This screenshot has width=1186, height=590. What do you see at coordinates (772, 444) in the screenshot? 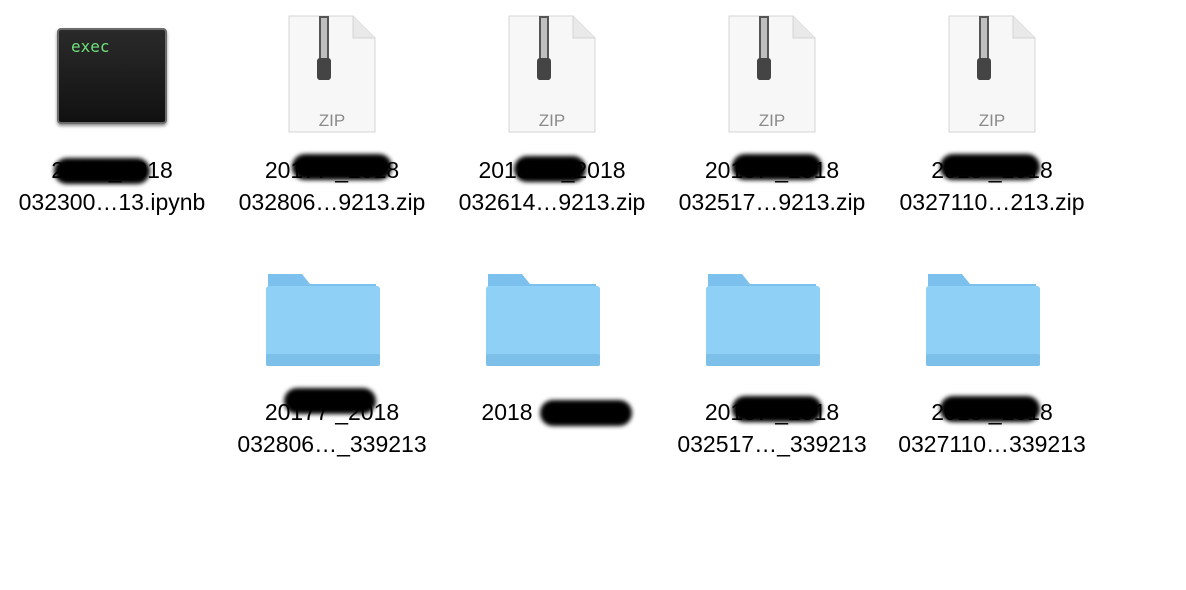
I see `folder-label-line2: 032517…_339213` at bounding box center [772, 444].